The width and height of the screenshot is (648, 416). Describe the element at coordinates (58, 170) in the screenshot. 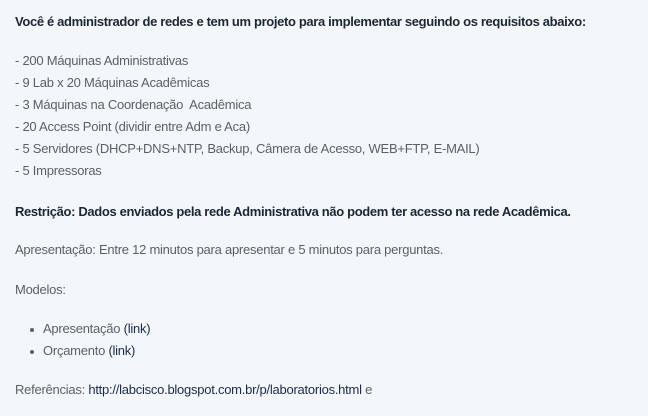

I see `requirement-item: - 5 Impressoras` at that location.